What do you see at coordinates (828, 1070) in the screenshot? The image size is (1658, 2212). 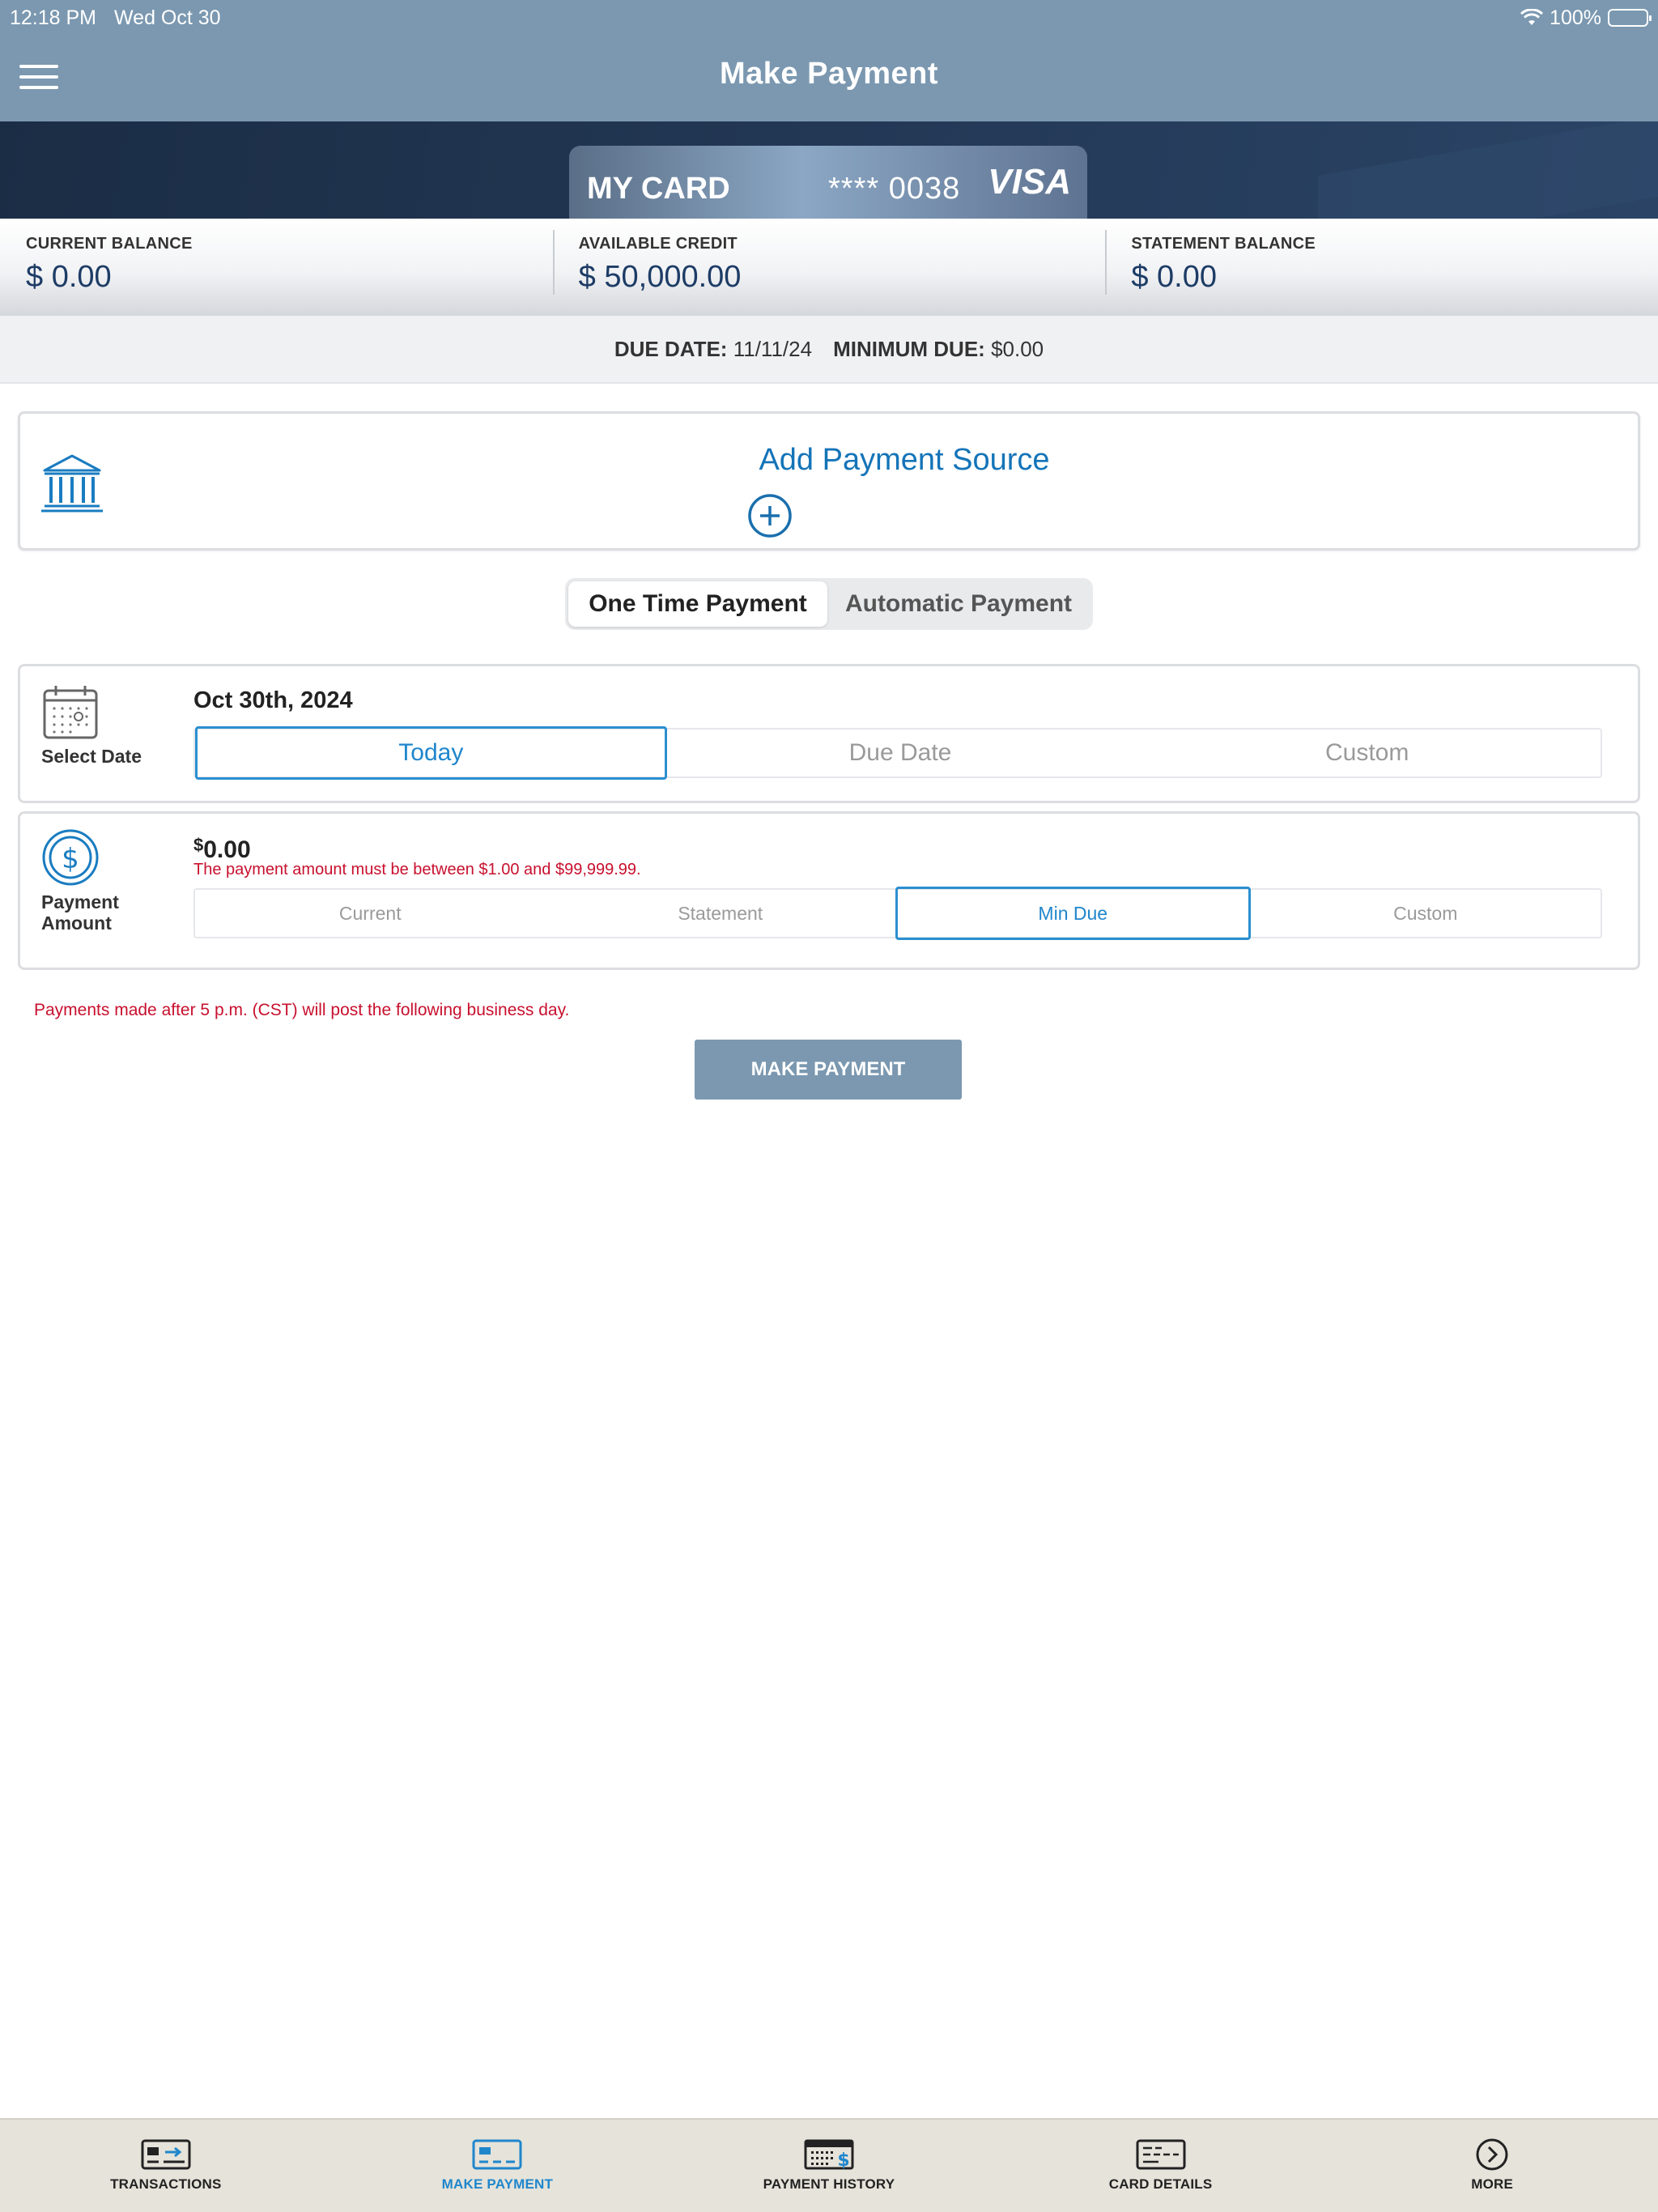 I see `make-payment-button: MAKE PAYMENT` at bounding box center [828, 1070].